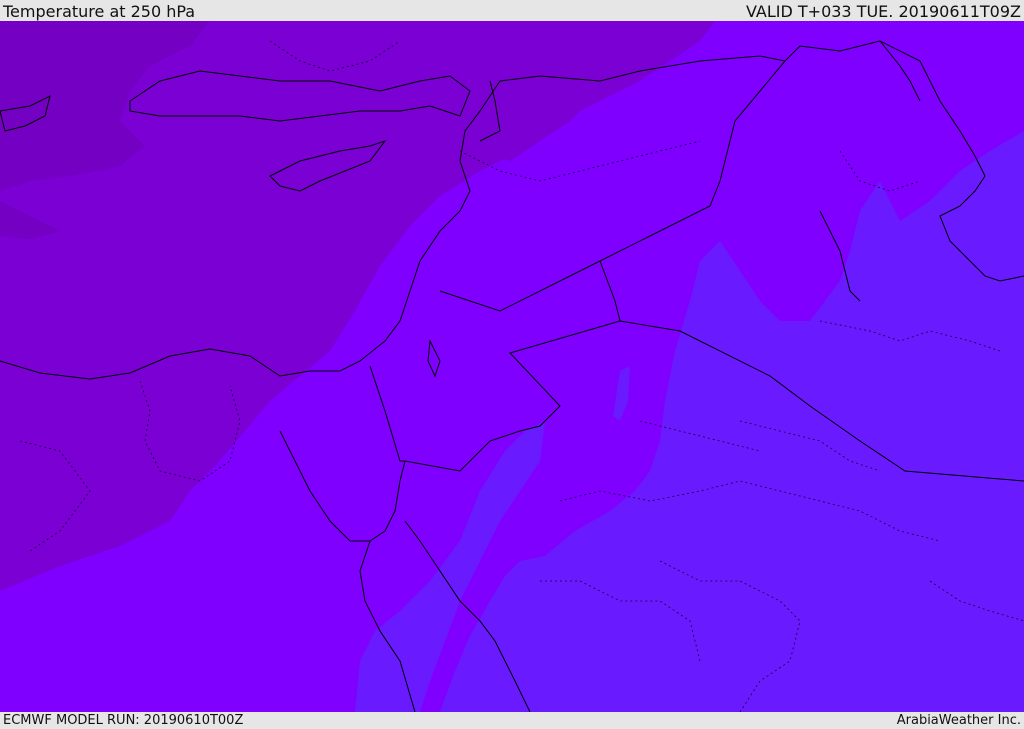 Image resolution: width=1024 pixels, height=729 pixels. I want to click on credit-text: ArabiaWeather Inc., so click(958, 720).